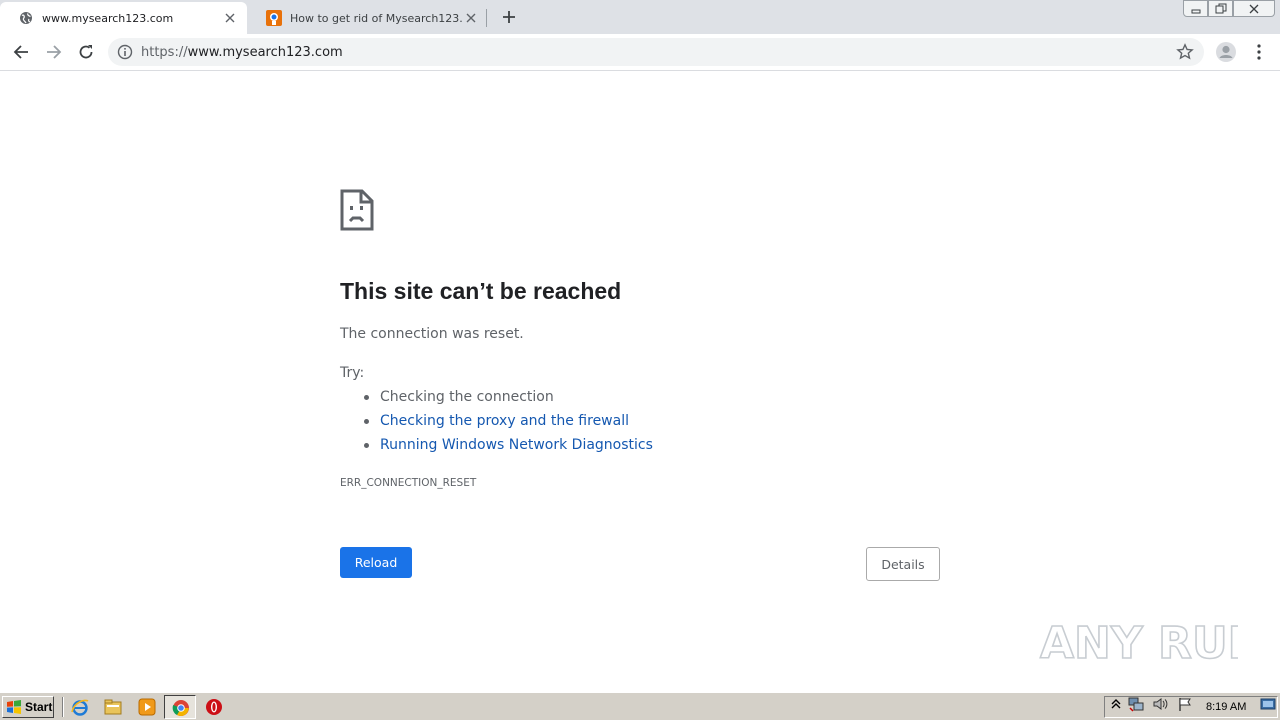  What do you see at coordinates (481, 291) in the screenshot?
I see `error-heading: This site can’t be reached` at bounding box center [481, 291].